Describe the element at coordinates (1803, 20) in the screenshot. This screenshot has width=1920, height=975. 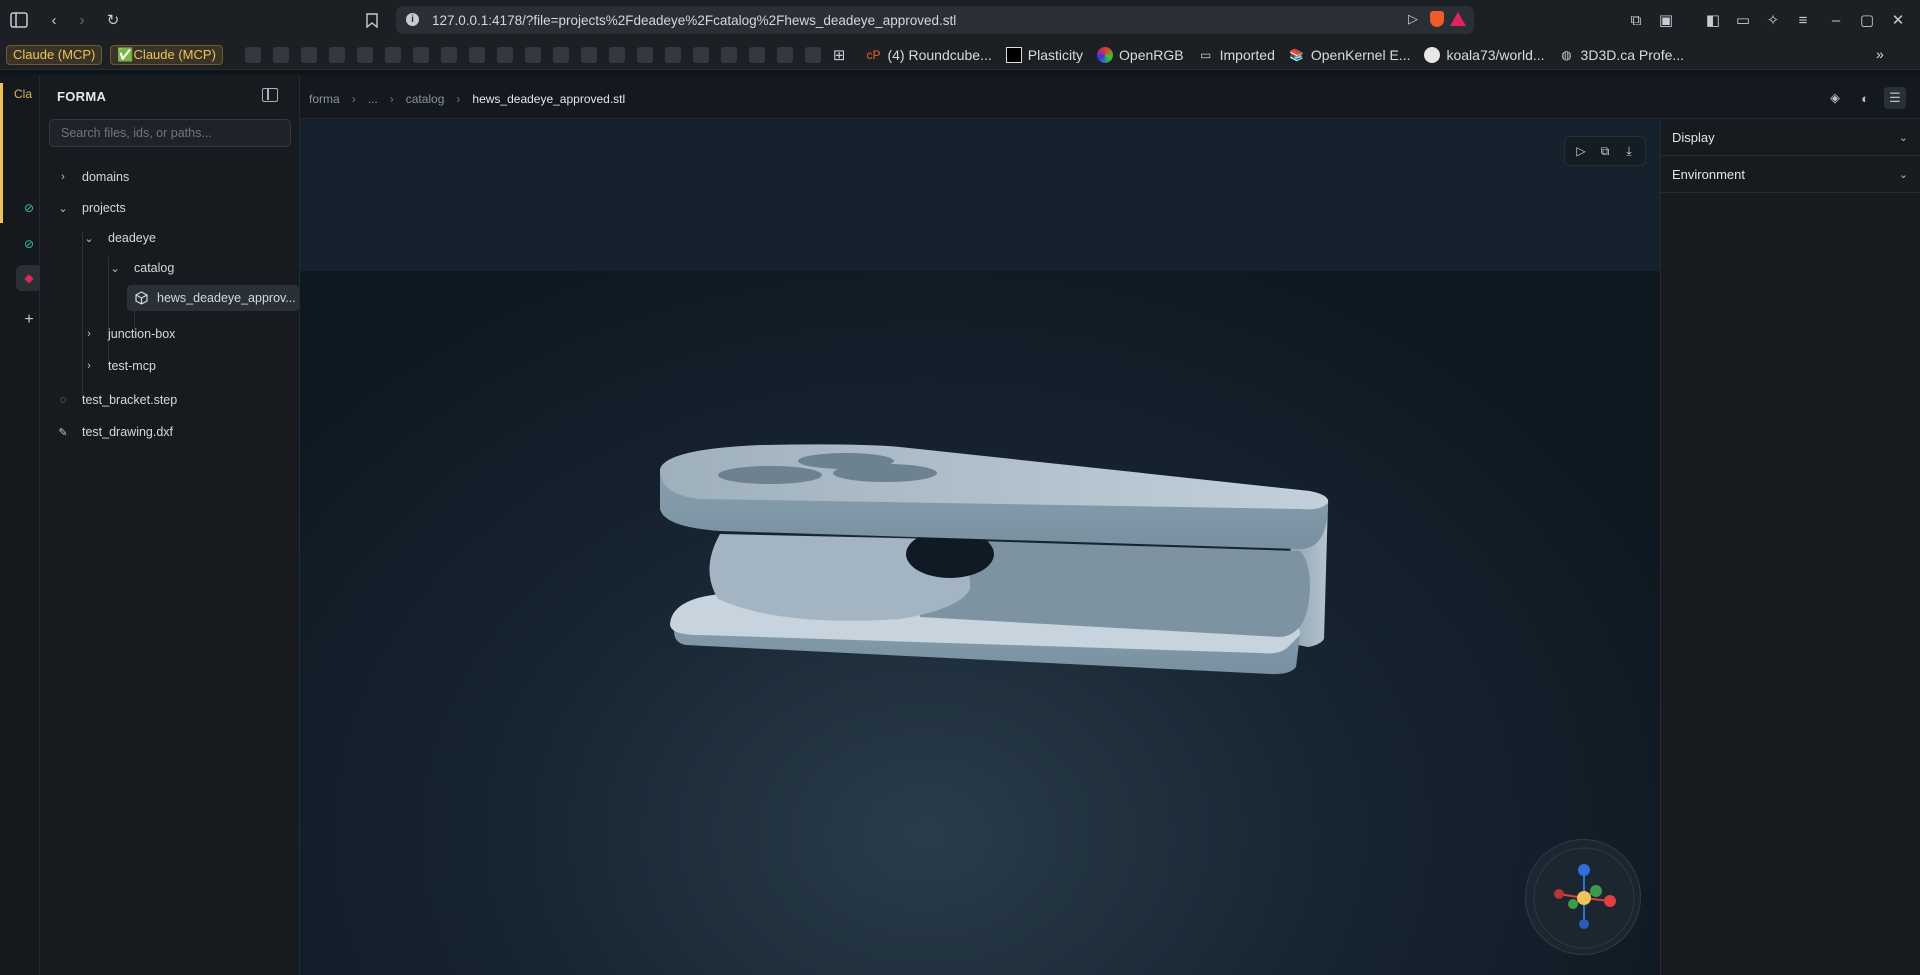
I see `menu-icon: ≡` at that location.